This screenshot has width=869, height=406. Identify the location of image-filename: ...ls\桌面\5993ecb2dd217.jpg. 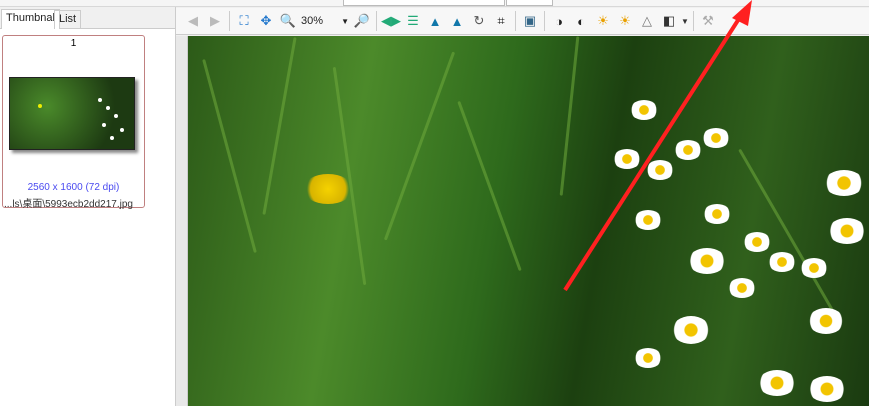
(68, 204).